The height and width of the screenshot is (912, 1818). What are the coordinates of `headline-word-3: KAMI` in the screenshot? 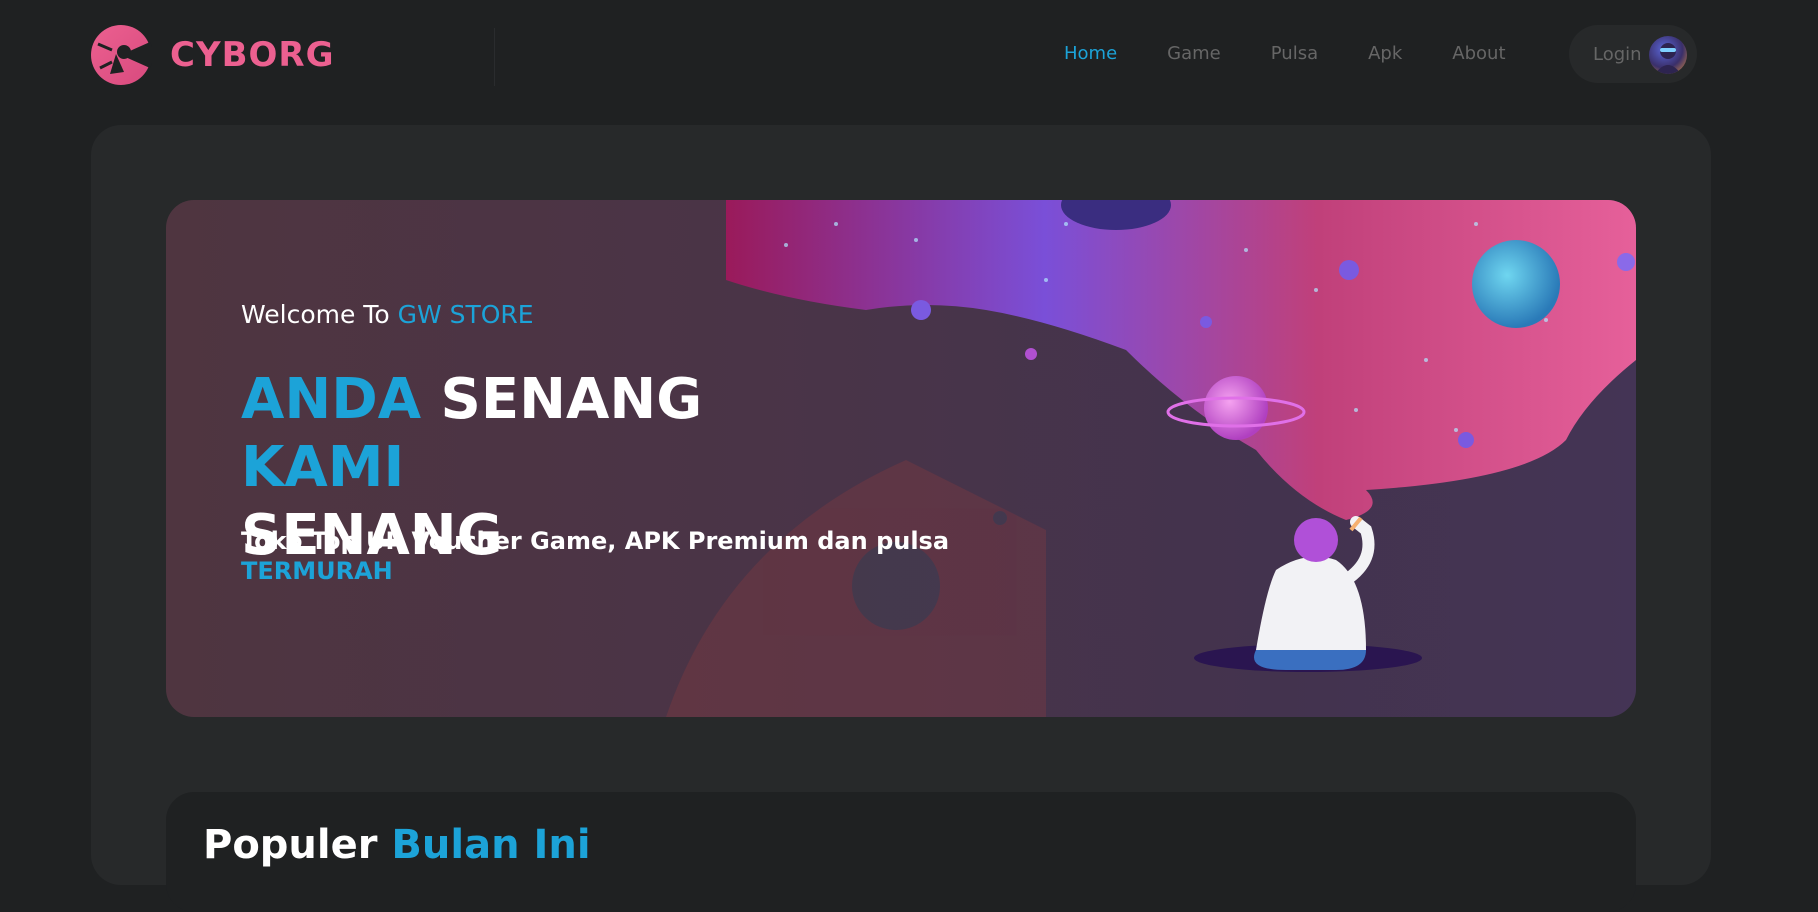 It's located at (323, 467).